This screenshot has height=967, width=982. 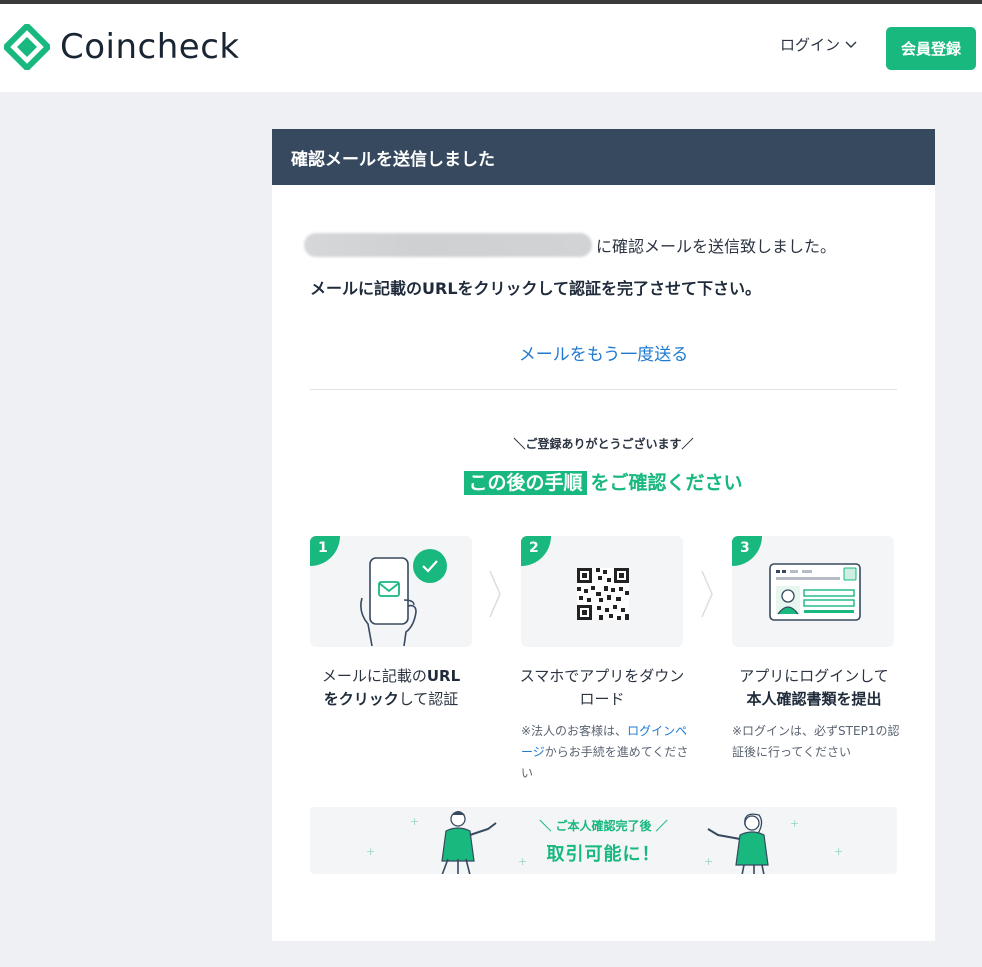 What do you see at coordinates (602, 591) in the screenshot?
I see `step-2-card: 2` at bounding box center [602, 591].